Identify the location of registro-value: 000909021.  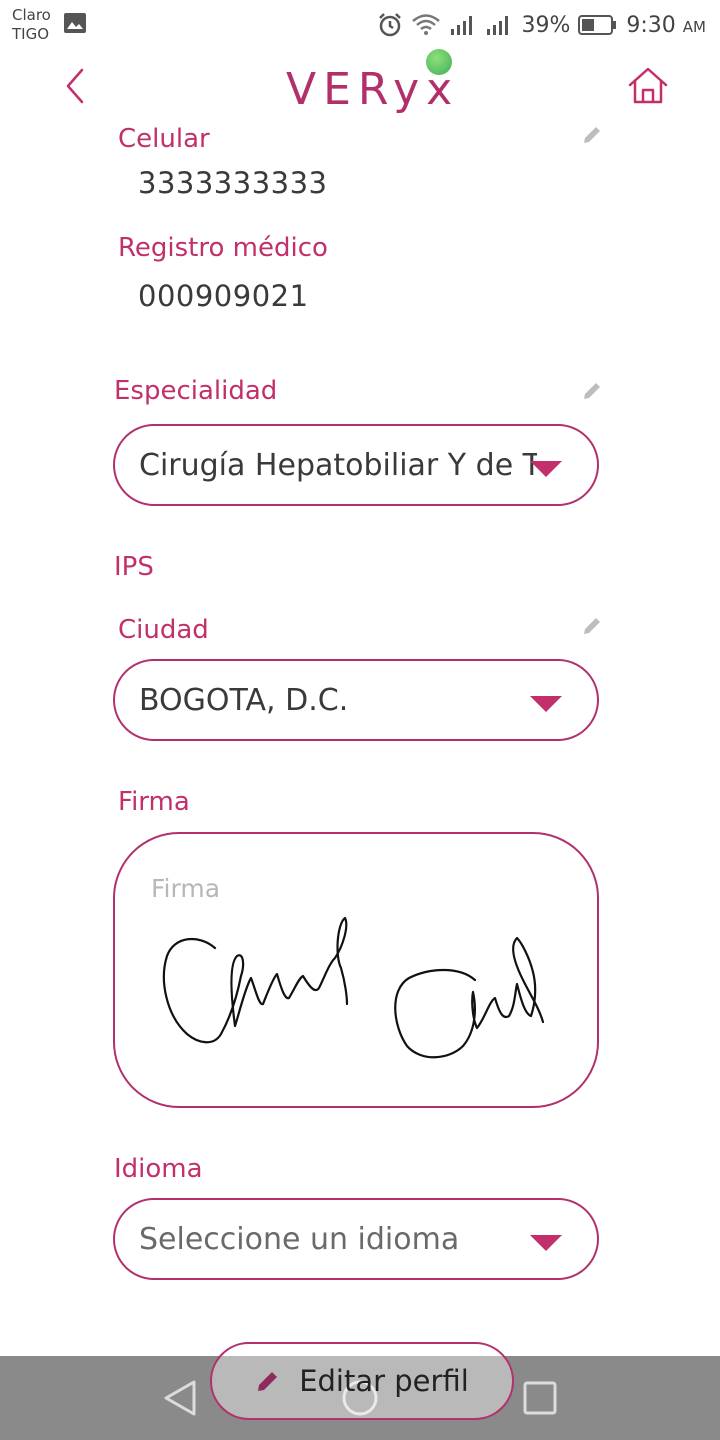
(223, 296).